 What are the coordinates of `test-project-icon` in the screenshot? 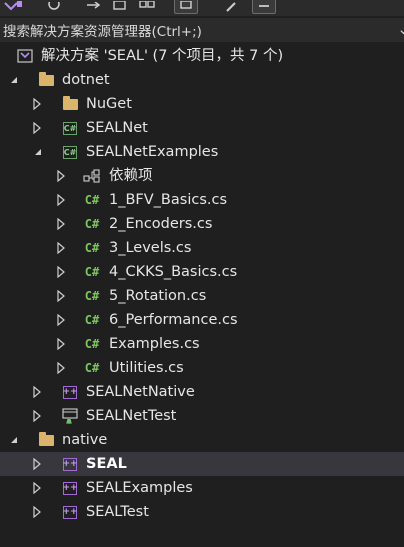 It's located at (70, 416).